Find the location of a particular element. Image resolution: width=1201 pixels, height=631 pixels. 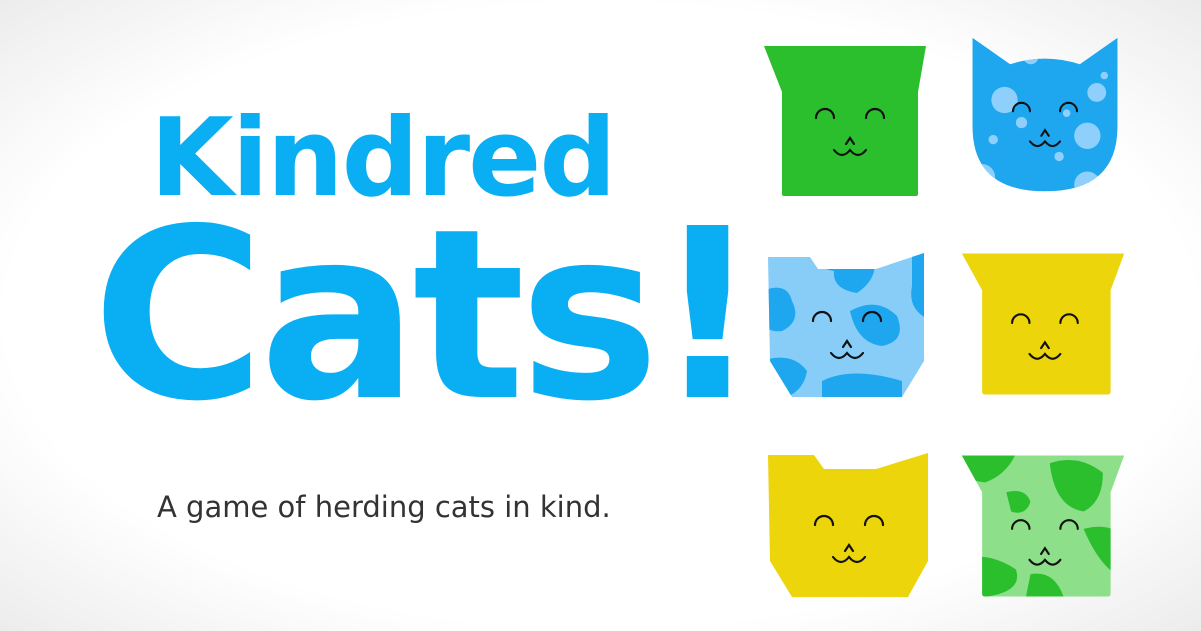

yellow-square-cat-icon is located at coordinates (1043, 324).